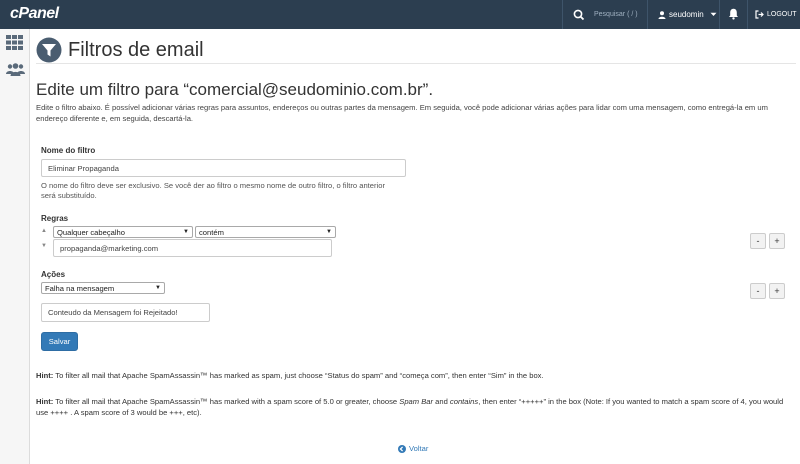 The width and height of the screenshot is (800, 464). I want to click on bell-icon, so click(733, 14).